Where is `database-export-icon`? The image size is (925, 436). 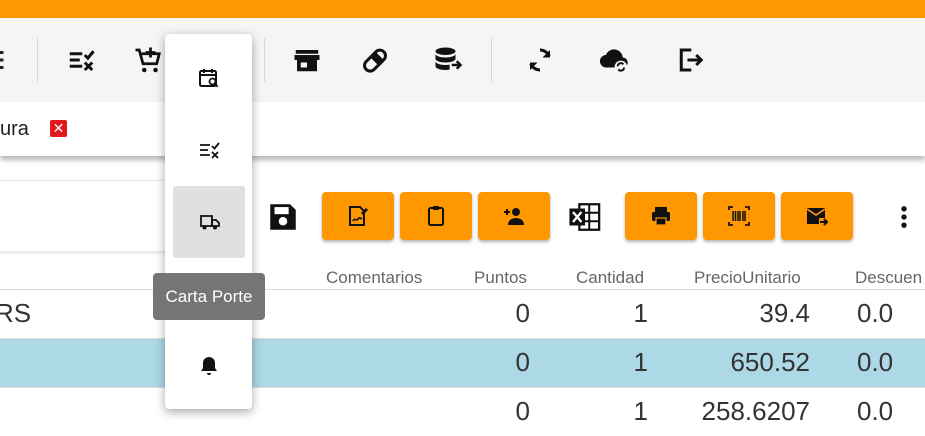
database-export-icon is located at coordinates (448, 60).